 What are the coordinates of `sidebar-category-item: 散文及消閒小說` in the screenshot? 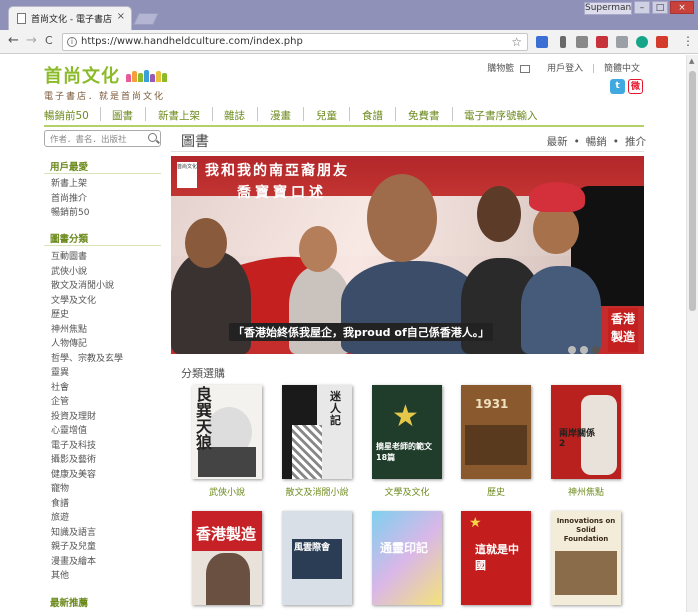 It's located at (87, 286).